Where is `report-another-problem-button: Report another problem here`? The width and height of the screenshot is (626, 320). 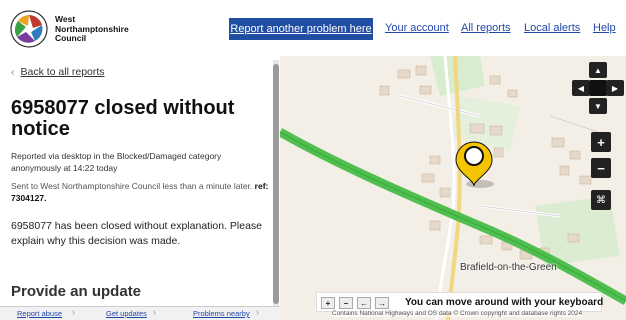 report-another-problem-button: Report another problem here is located at coordinates (301, 29).